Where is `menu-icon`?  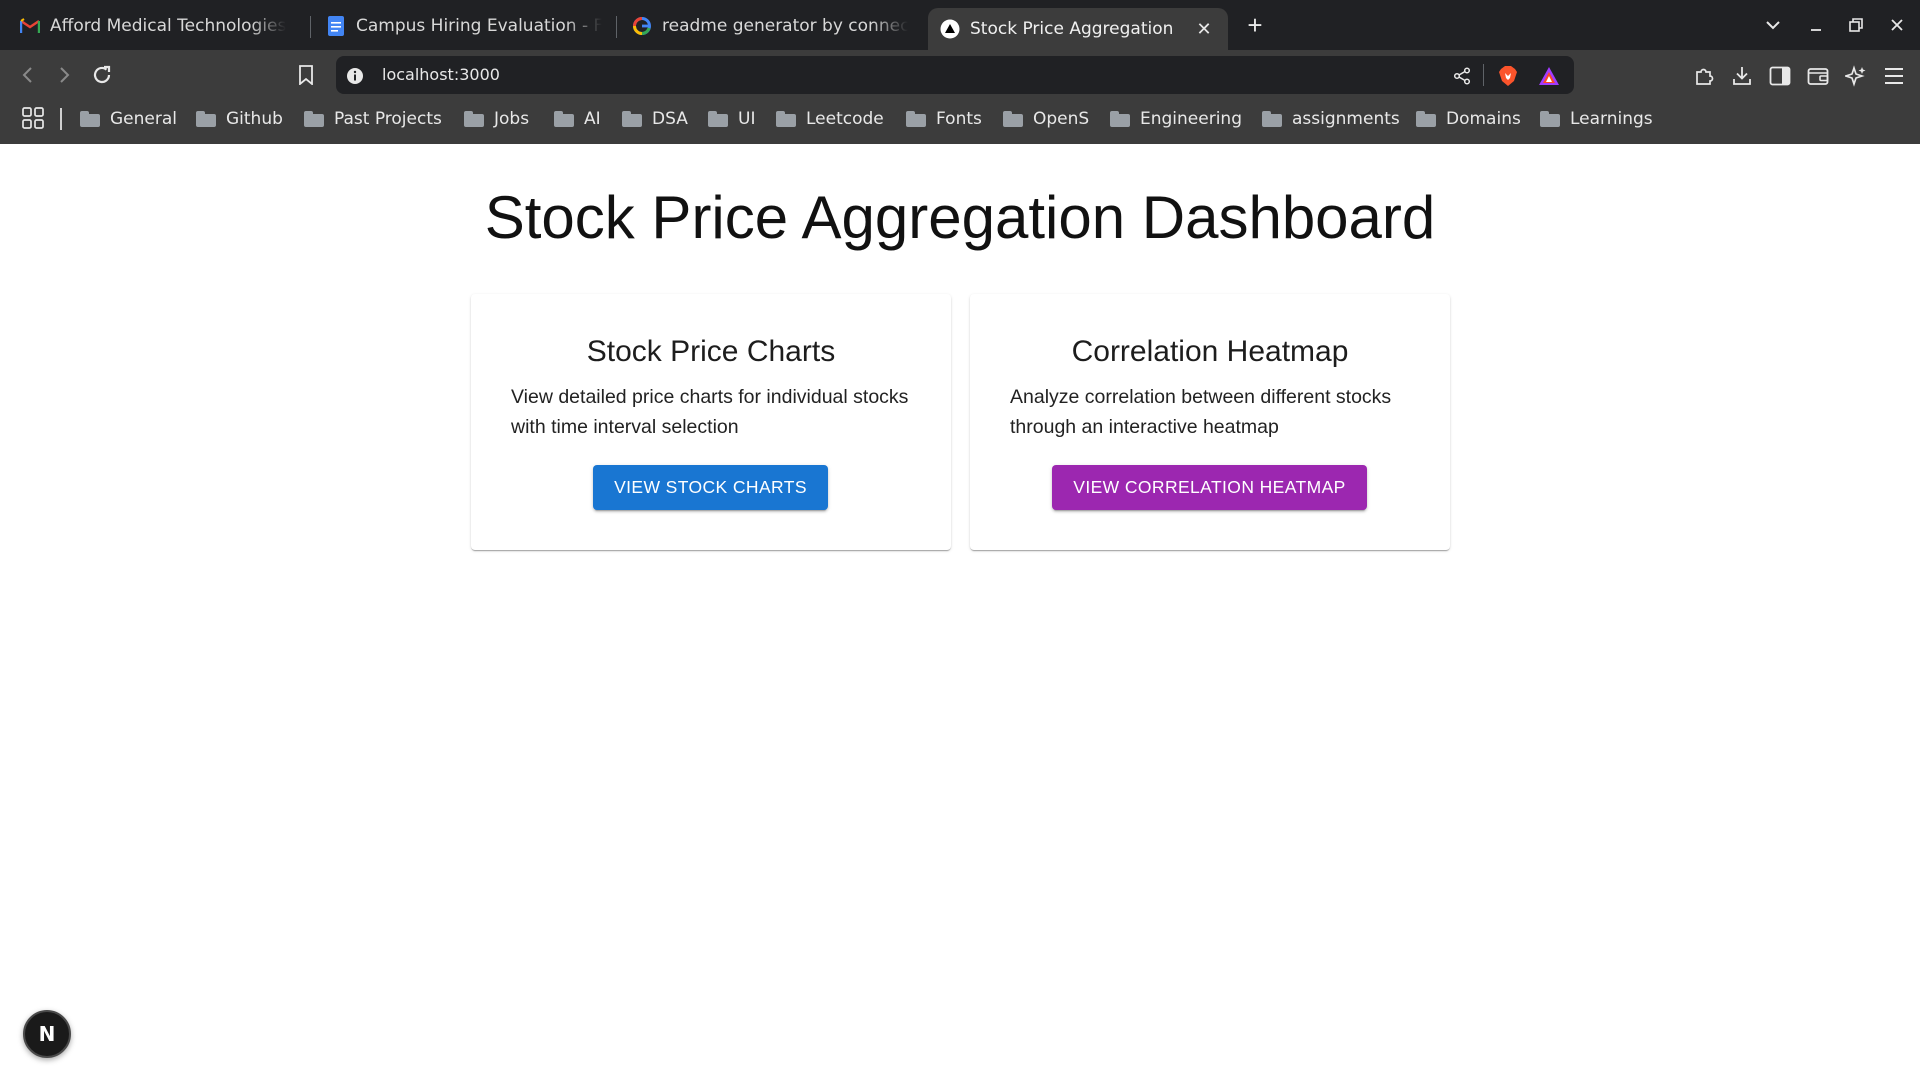
menu-icon is located at coordinates (1894, 76).